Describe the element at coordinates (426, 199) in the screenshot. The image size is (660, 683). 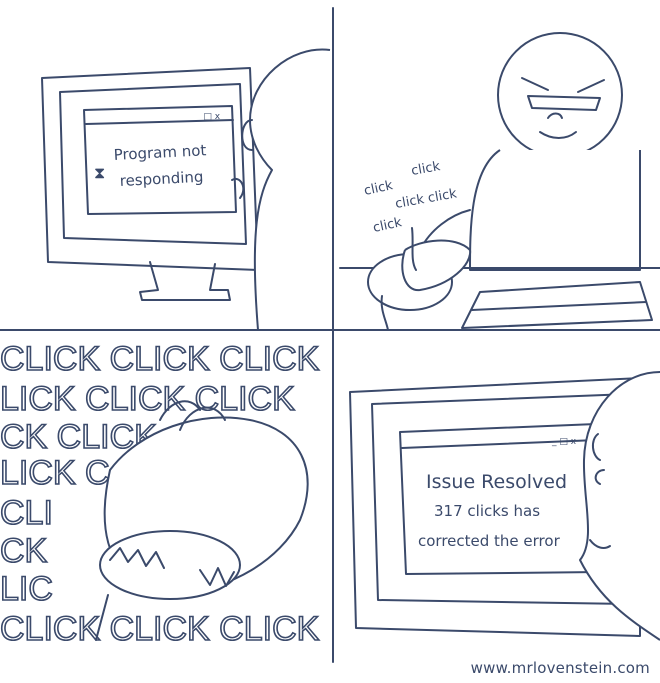
I see `click-sound-4: click click` at that location.